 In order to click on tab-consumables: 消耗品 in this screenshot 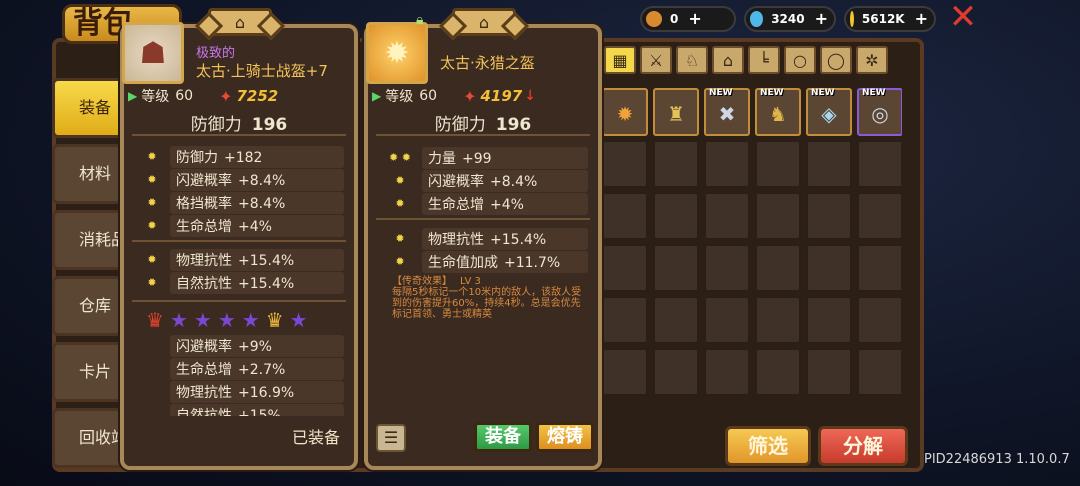, I will do `click(91, 240)`.